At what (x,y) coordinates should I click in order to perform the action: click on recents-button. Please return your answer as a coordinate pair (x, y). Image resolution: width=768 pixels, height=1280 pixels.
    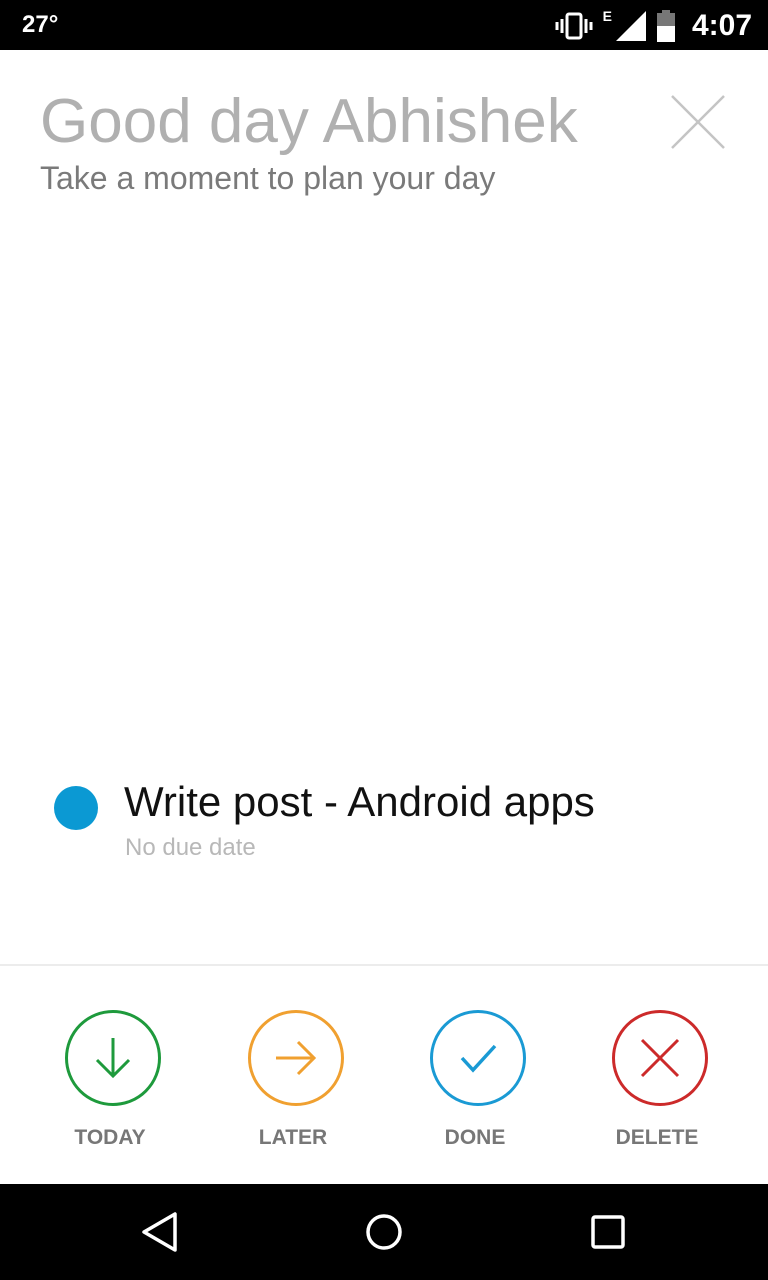
    Looking at the image, I should click on (608, 1232).